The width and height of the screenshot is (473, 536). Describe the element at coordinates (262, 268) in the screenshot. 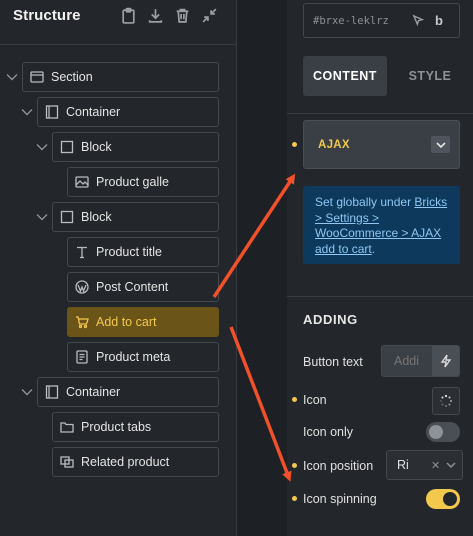

I see `settings-gutter` at that location.